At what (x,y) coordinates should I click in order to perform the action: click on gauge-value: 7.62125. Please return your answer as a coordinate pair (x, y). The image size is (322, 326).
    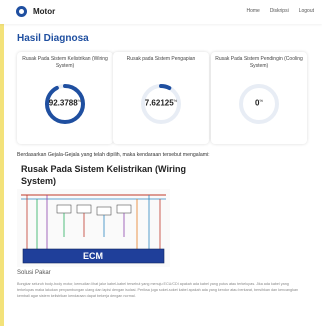
    Looking at the image, I should click on (159, 103).